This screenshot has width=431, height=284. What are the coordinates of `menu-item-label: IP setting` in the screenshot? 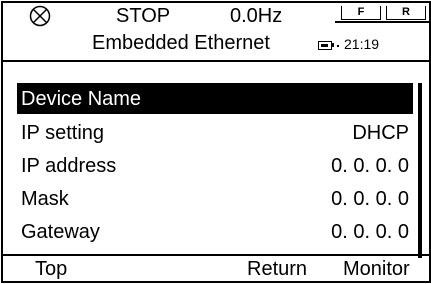 It's located at (63, 133).